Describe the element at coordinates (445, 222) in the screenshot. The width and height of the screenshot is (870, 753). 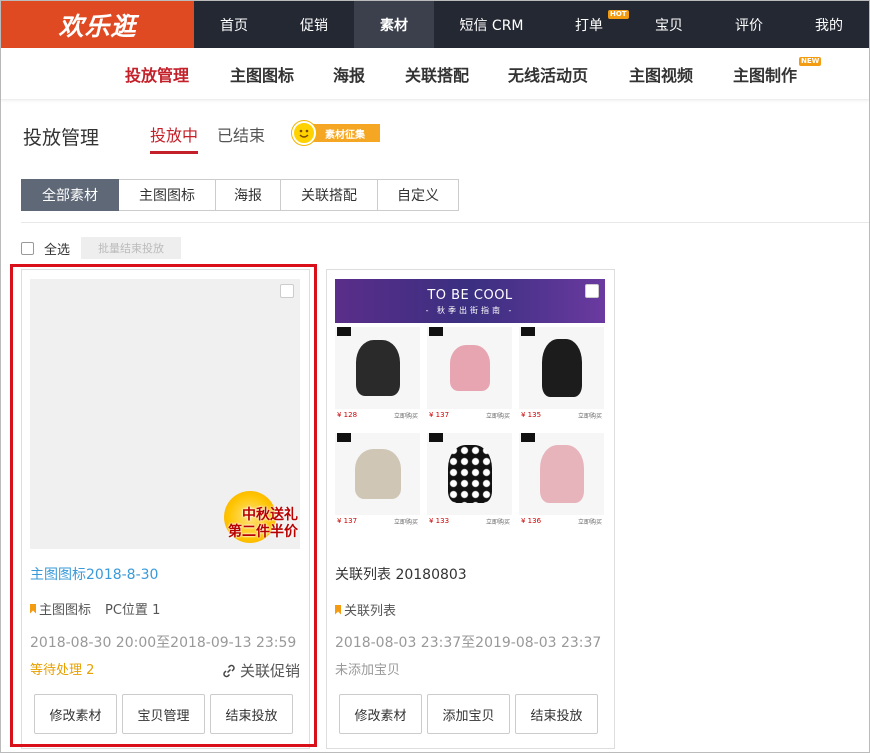
I see `divider` at that location.